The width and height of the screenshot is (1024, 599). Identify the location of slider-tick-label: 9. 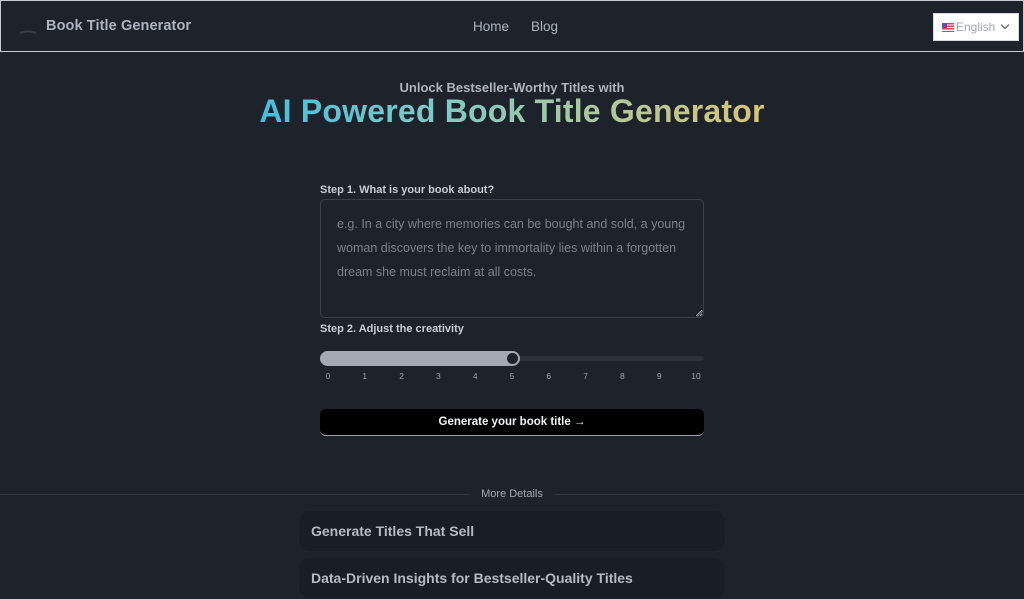
(659, 376).